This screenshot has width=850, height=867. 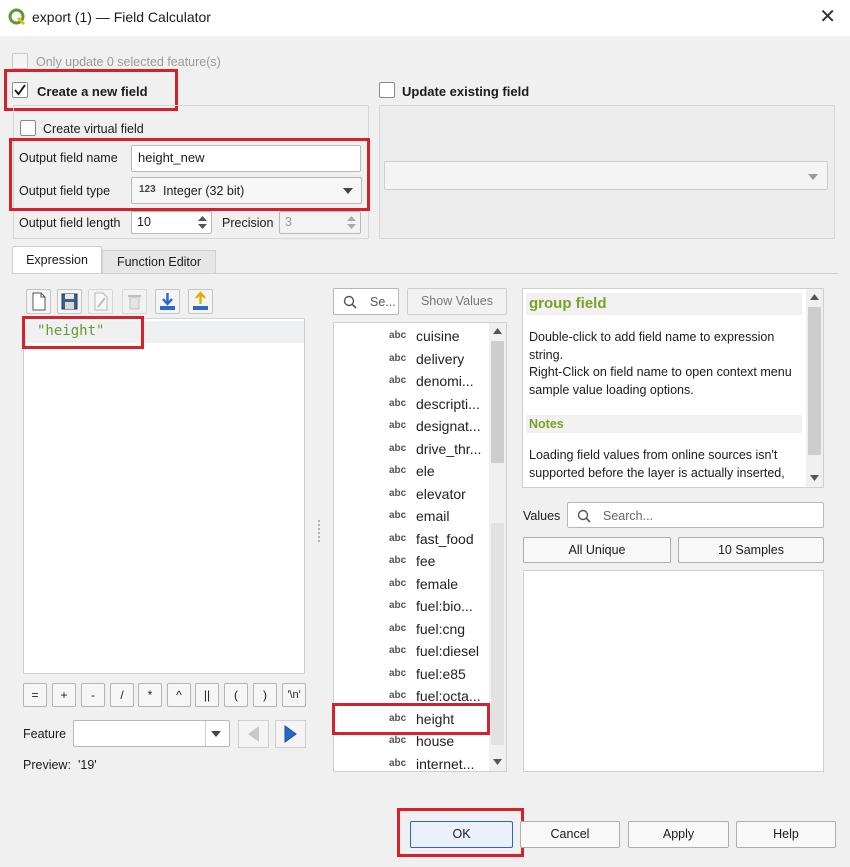 I want to click on preview-label: Preview:, so click(x=47, y=765).